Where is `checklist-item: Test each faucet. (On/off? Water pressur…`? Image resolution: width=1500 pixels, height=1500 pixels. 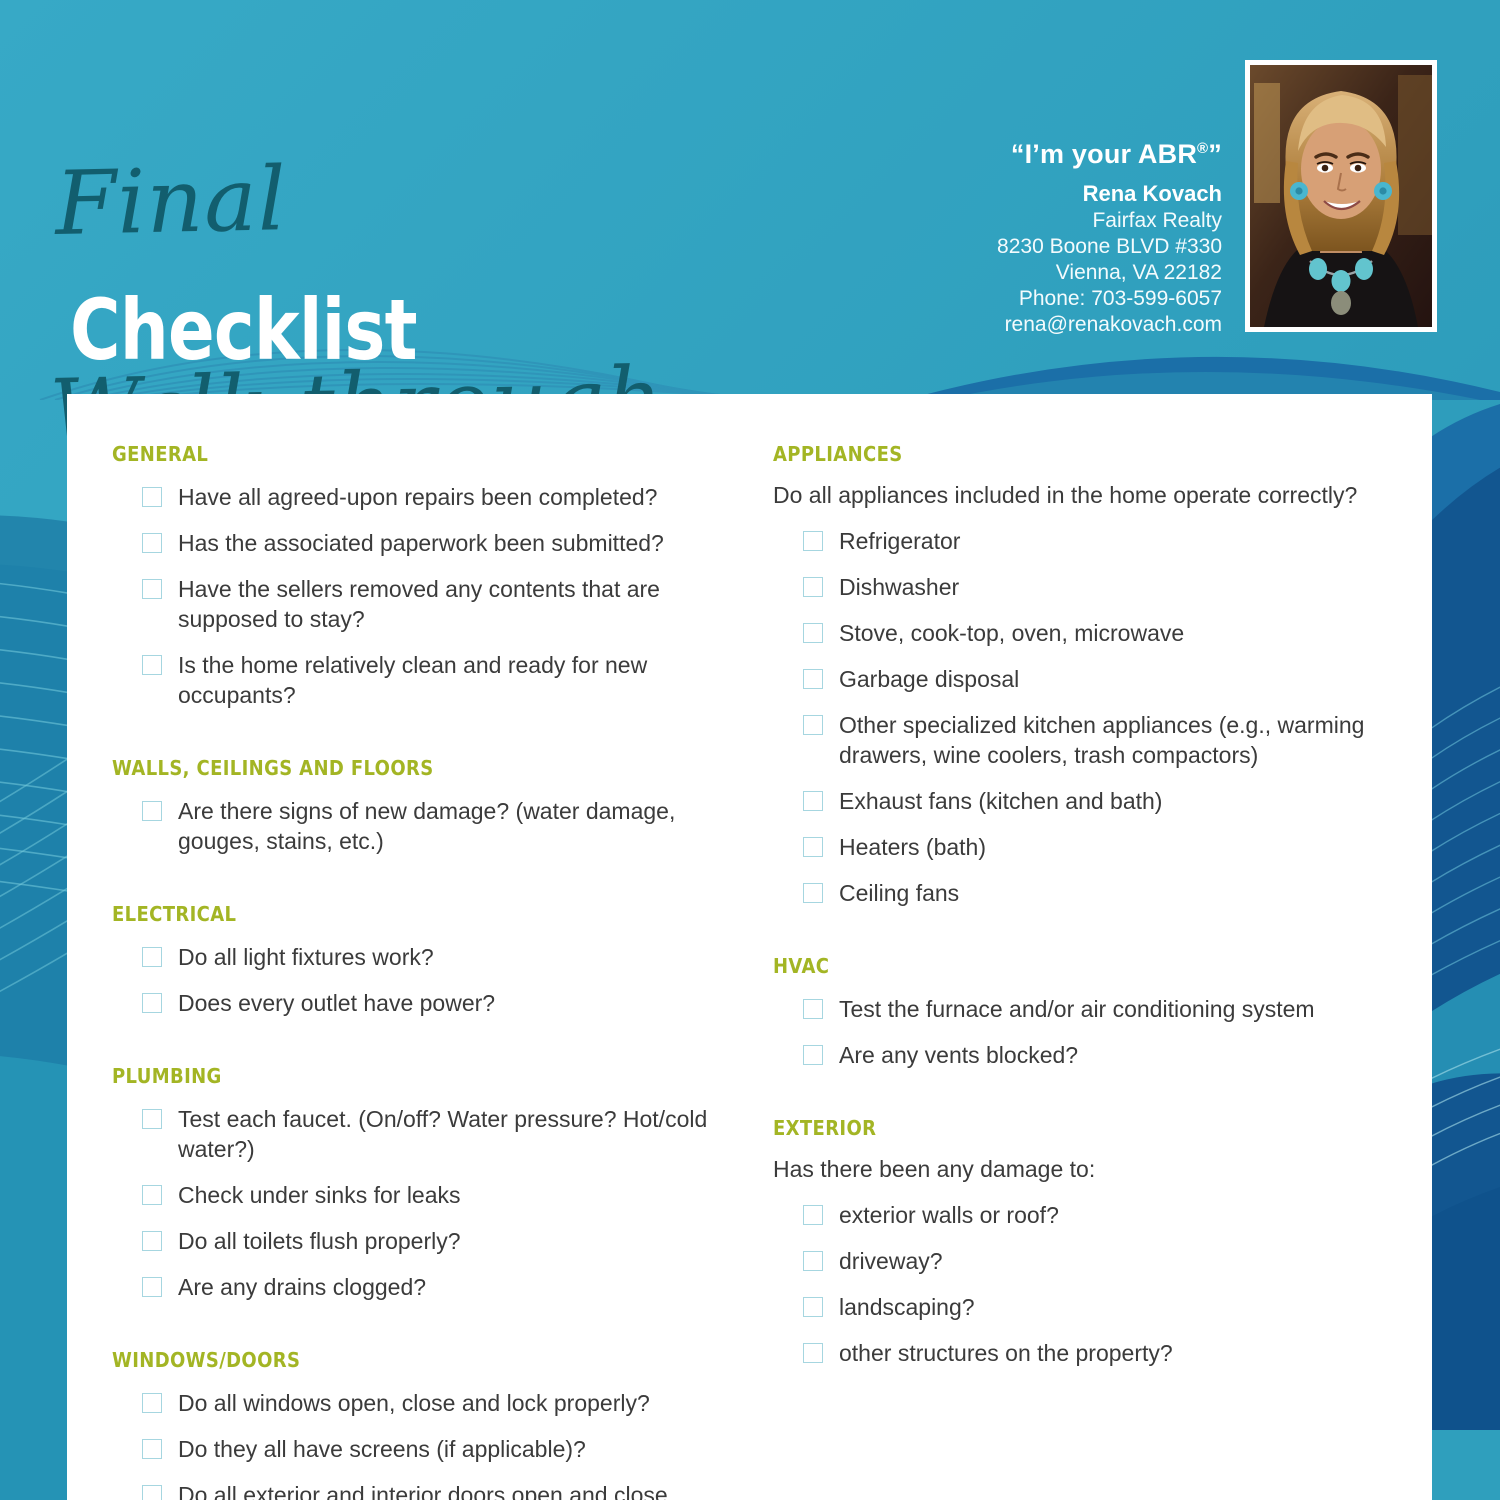
checklist-item: Test each faucet. (On/off? Water pressur… is located at coordinates (412, 1134).